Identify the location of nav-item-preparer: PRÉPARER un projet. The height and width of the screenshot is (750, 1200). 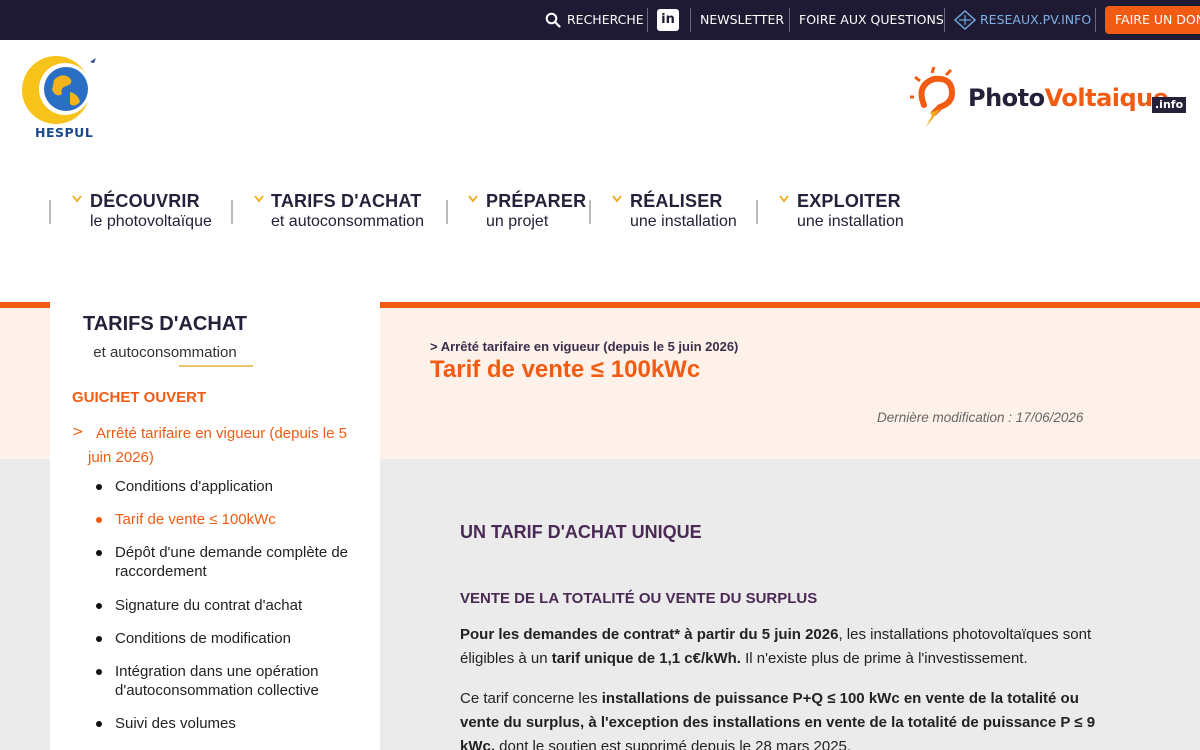
(536, 211).